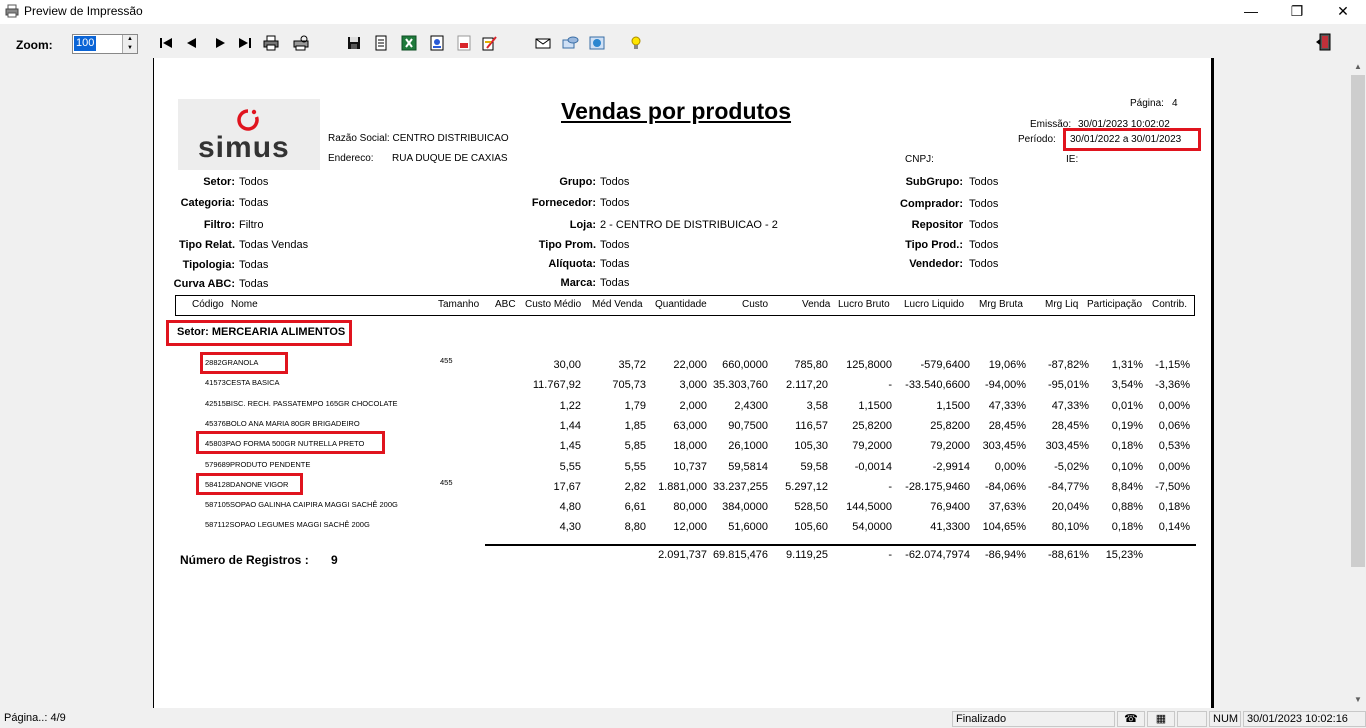 The height and width of the screenshot is (728, 1366). I want to click on cell-value: 59,5814, so click(748, 467).